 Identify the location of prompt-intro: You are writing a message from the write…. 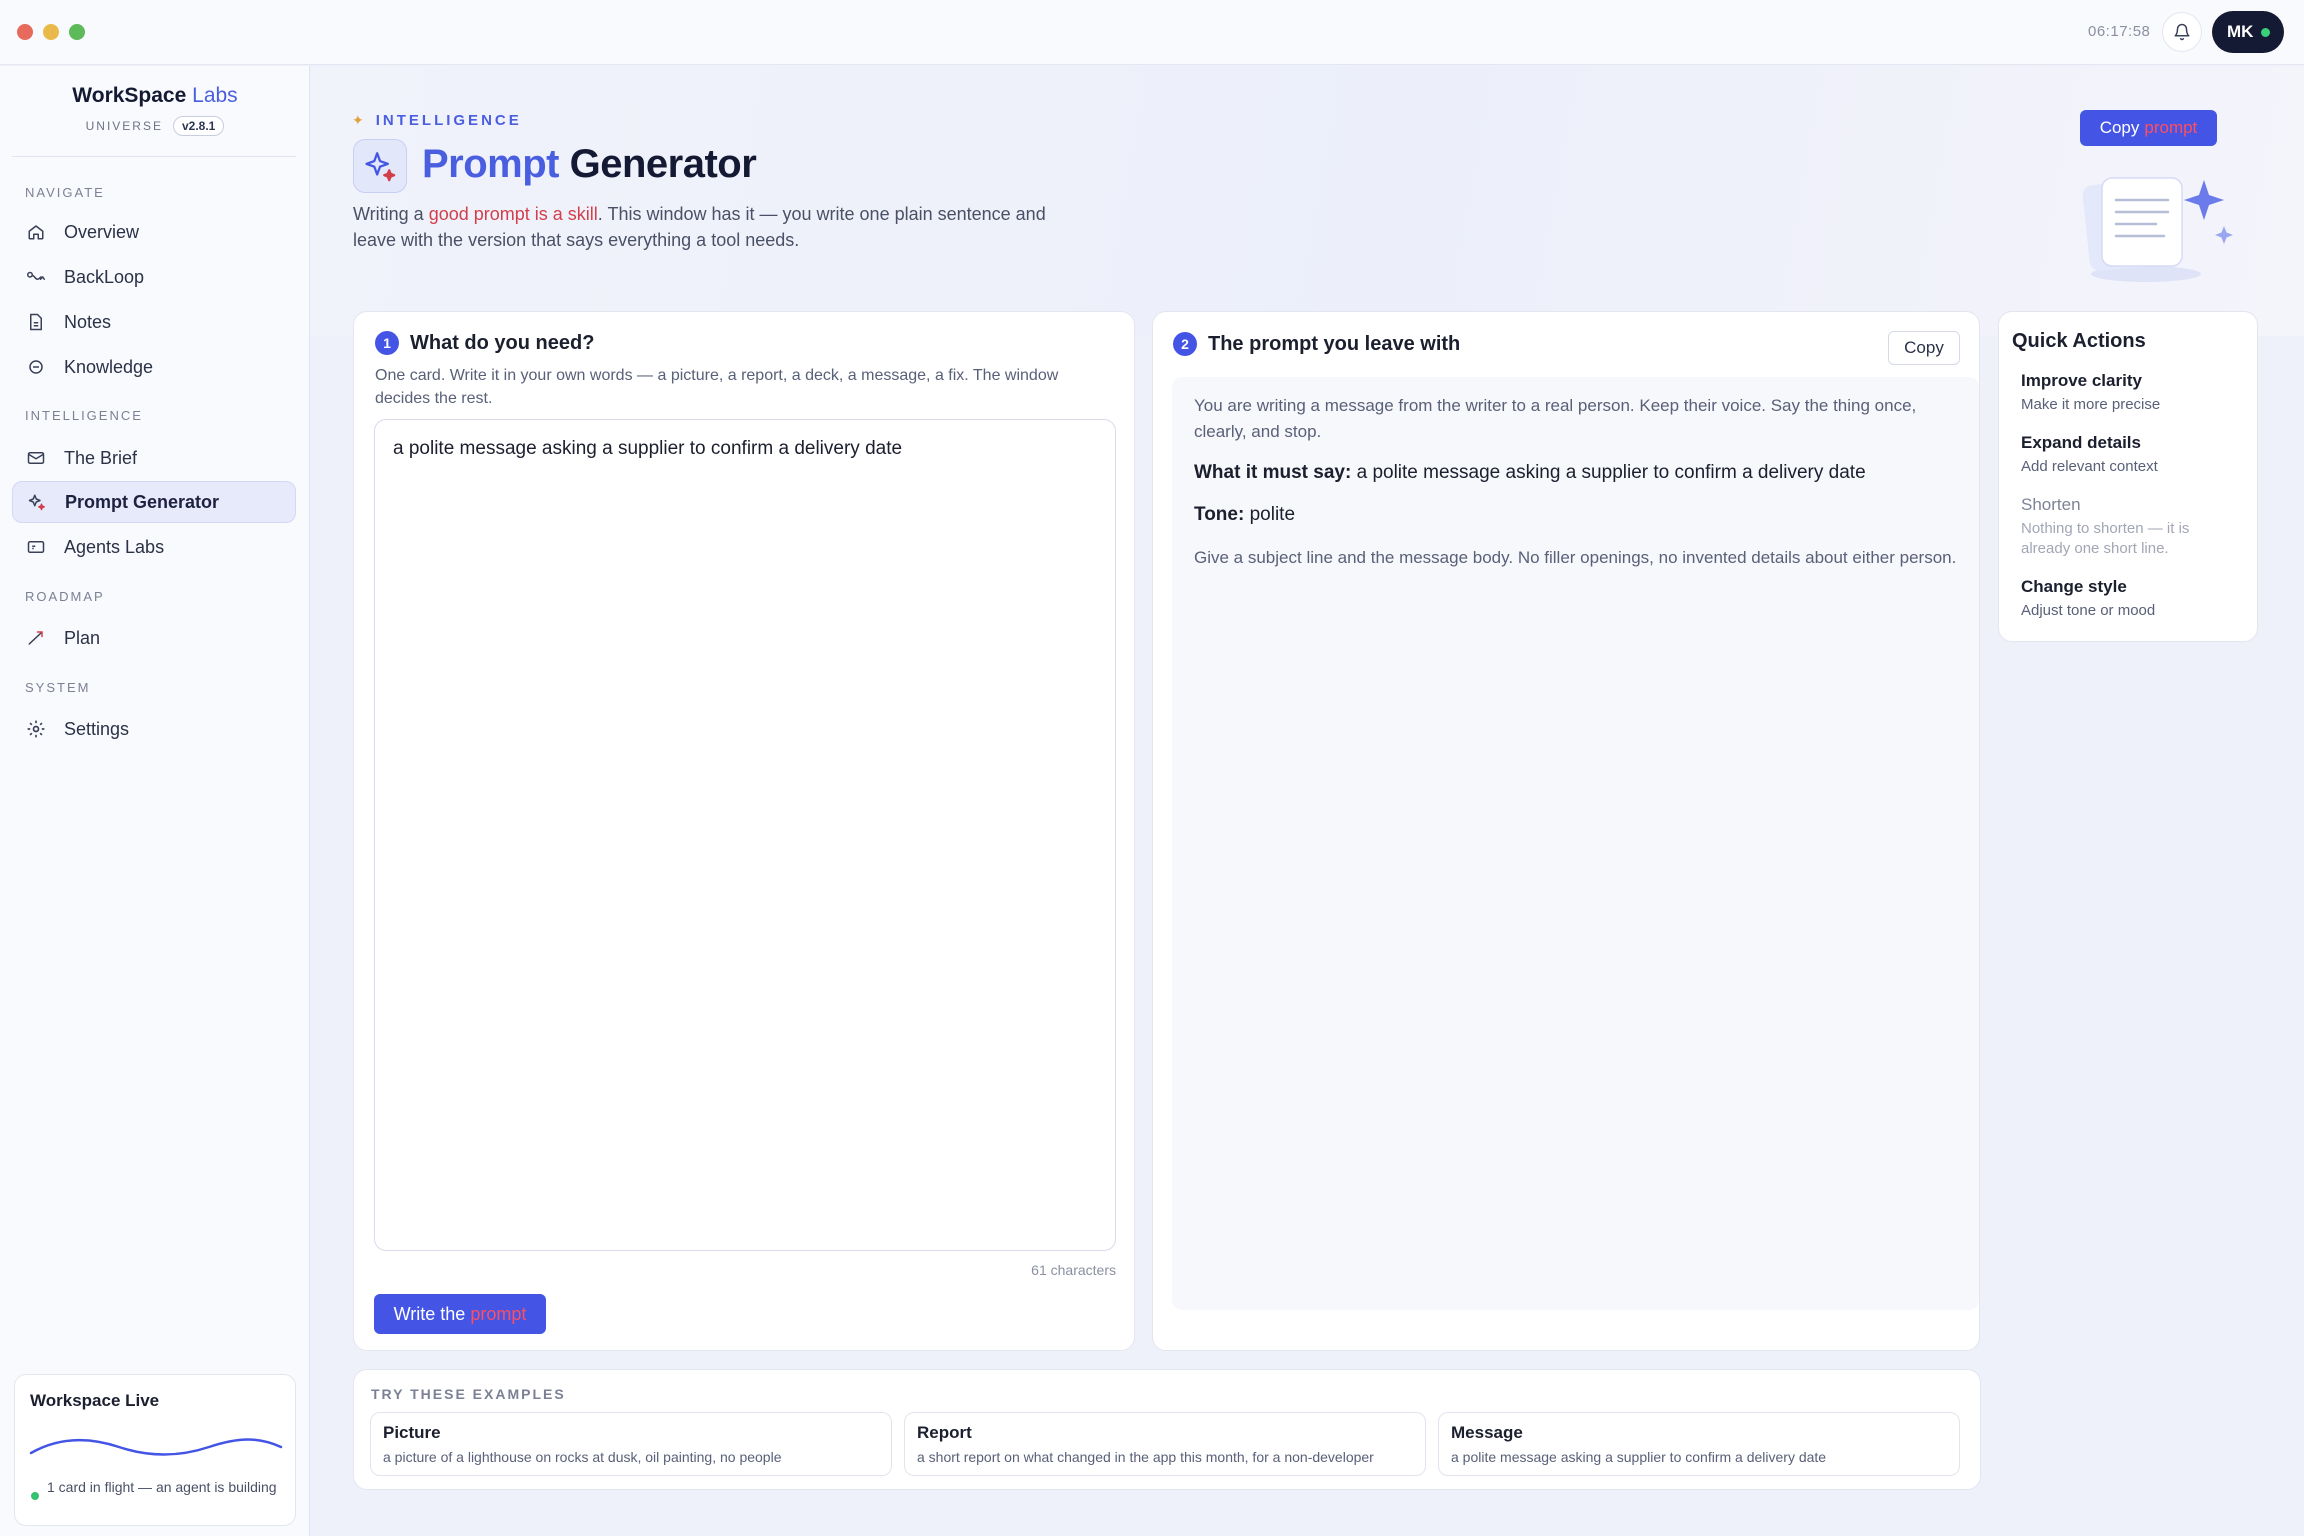
(1555, 418).